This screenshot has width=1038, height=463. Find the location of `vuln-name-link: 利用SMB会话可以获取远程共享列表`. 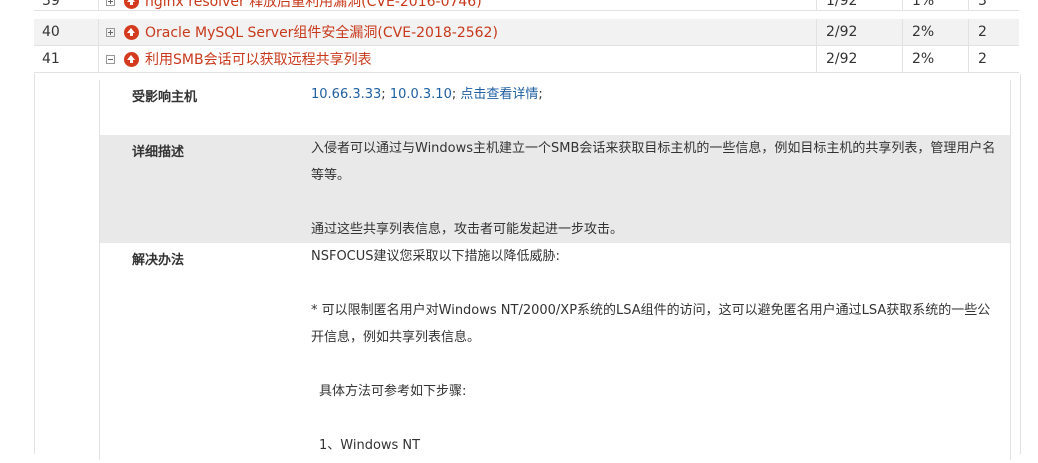

vuln-name-link: 利用SMB会话可以获取远程共享列表 is located at coordinates (258, 59).